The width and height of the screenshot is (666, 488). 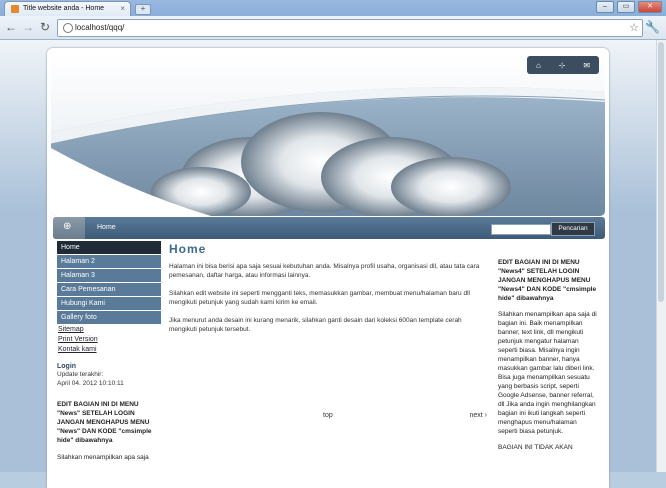 I want to click on sitemap-icon: ⊹, so click(x=562, y=65).